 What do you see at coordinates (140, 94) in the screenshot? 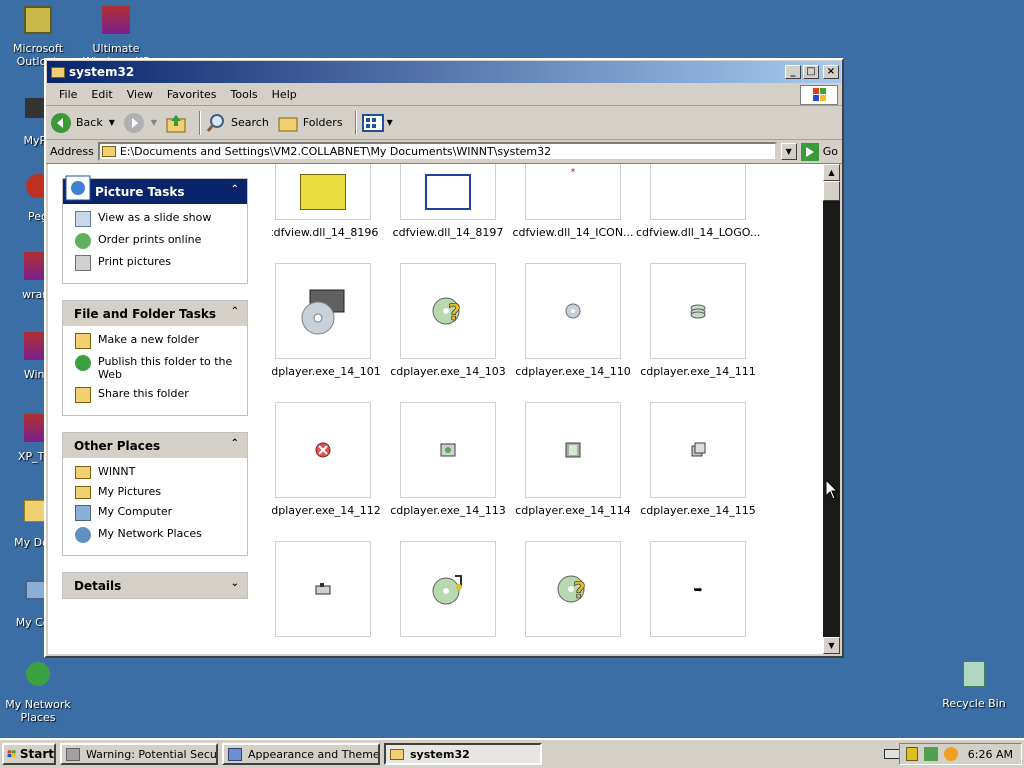
I see `menu-view: View` at bounding box center [140, 94].